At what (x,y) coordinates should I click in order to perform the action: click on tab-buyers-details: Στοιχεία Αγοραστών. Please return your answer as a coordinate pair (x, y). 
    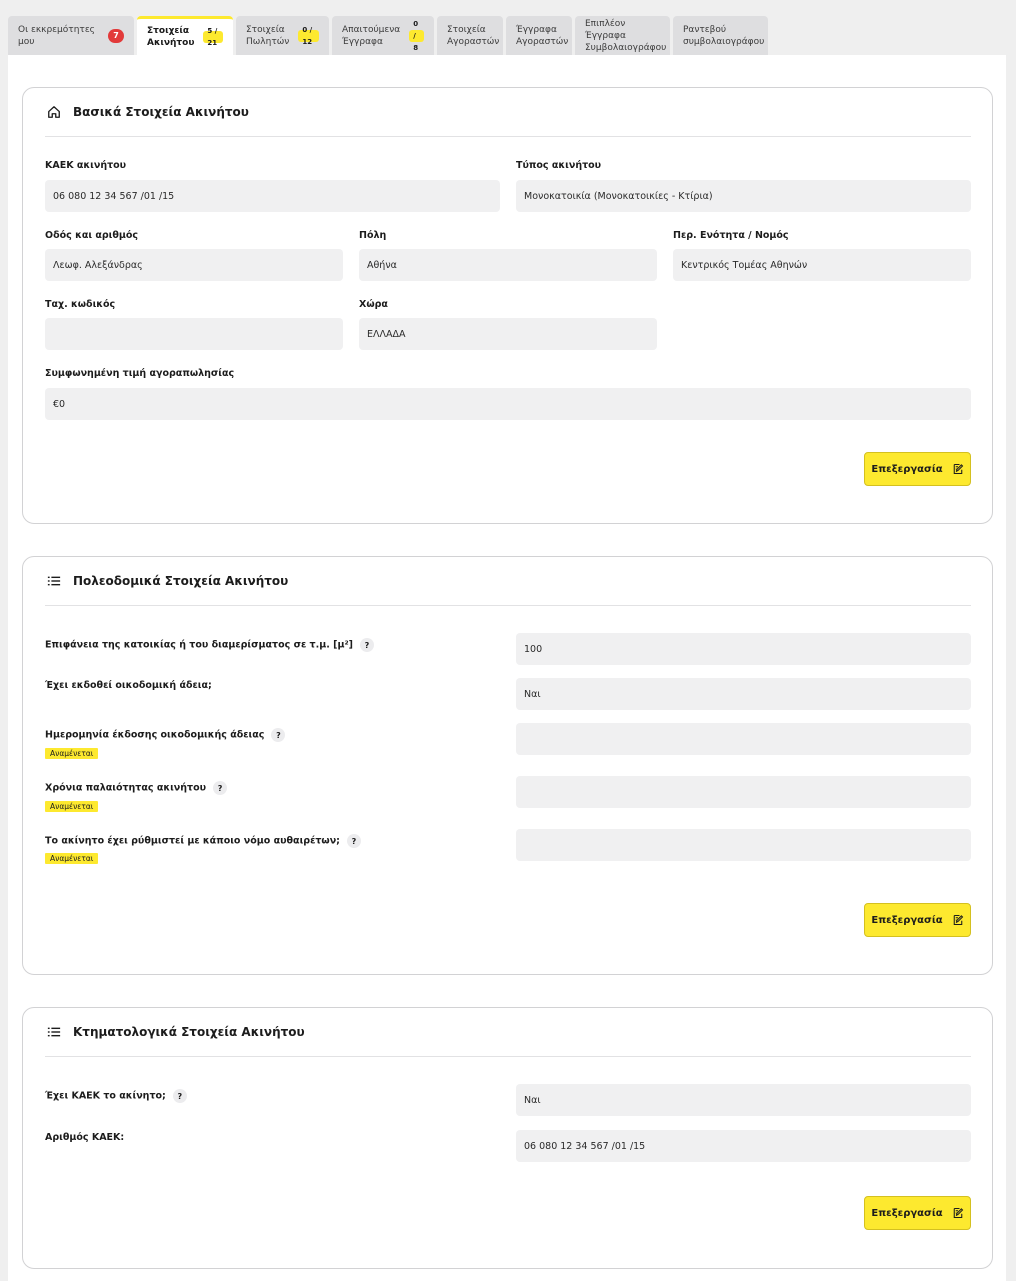
    Looking at the image, I should click on (470, 35).